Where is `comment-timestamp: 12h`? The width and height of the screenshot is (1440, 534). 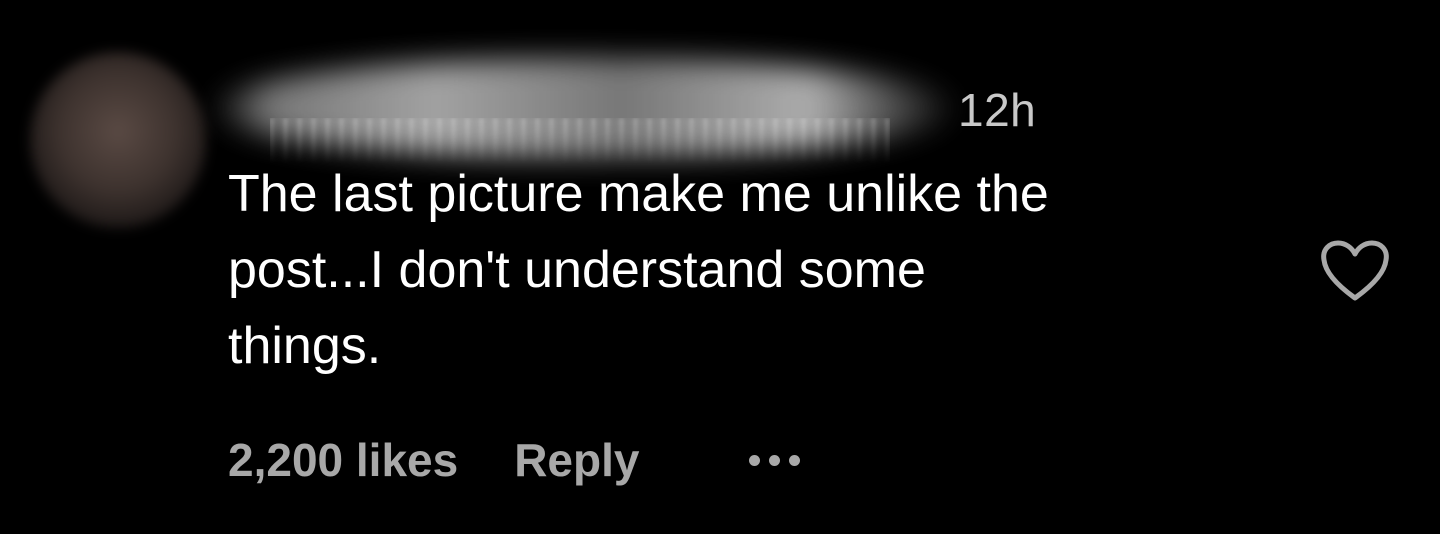
comment-timestamp: 12h is located at coordinates (997, 110).